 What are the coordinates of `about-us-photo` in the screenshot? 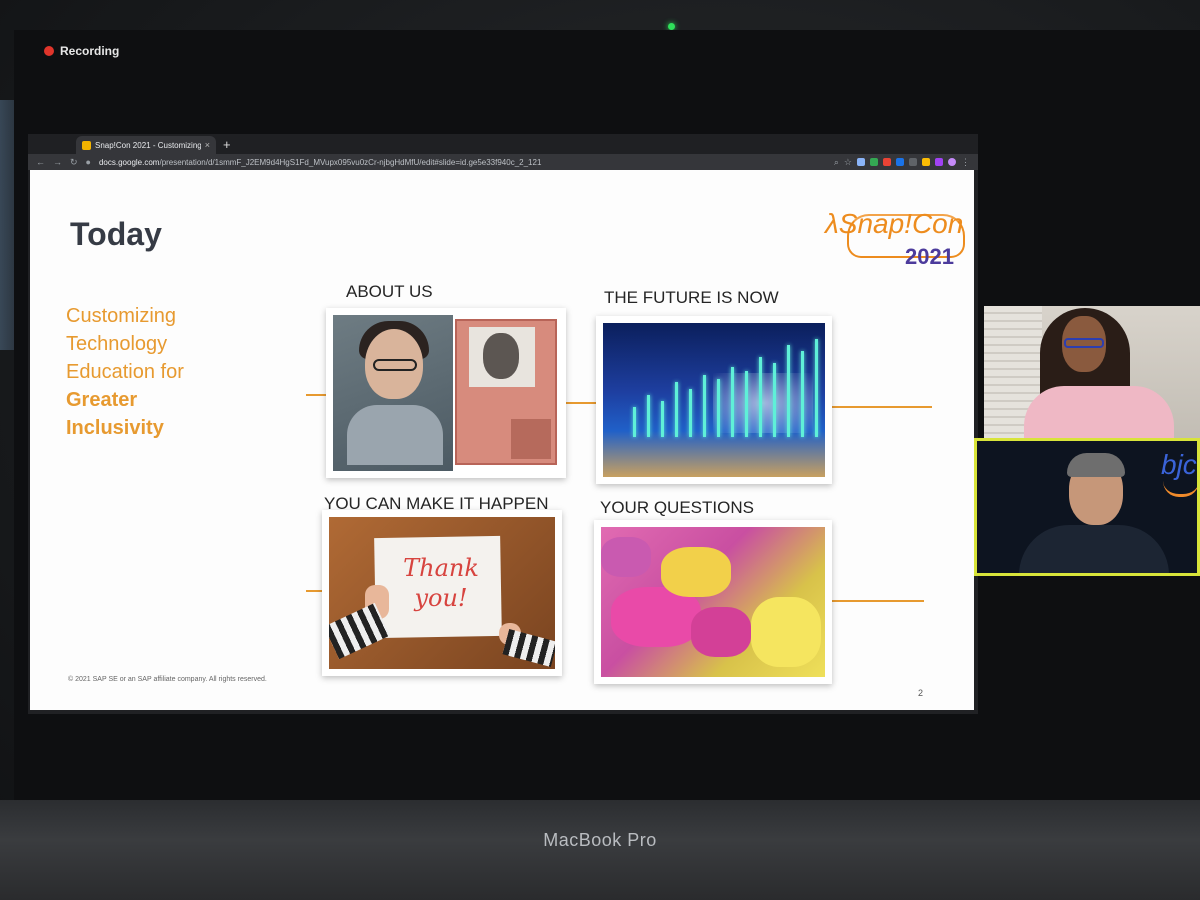 It's located at (446, 393).